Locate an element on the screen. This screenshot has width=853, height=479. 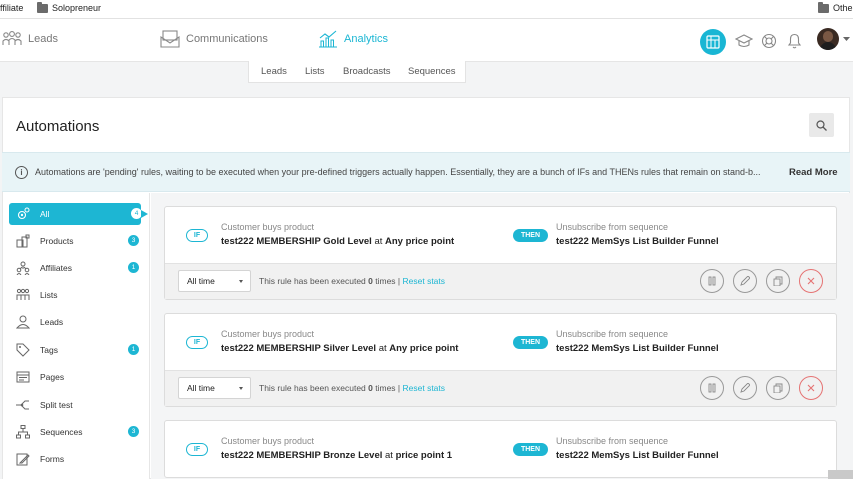
nav-analytics: Analytics is located at coordinates (353, 39).